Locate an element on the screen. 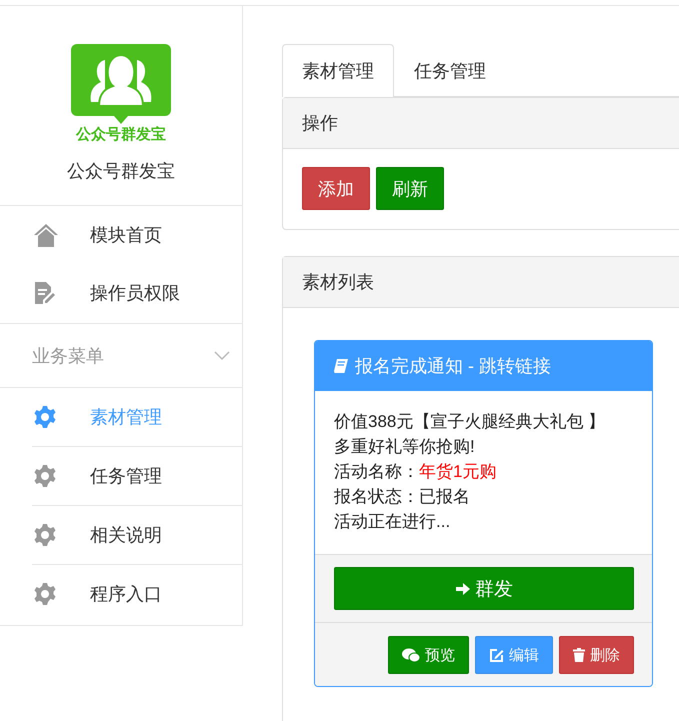 Image resolution: width=679 pixels, height=721 pixels. card-title: 报名完成通知 - 跳转链接 is located at coordinates (453, 366).